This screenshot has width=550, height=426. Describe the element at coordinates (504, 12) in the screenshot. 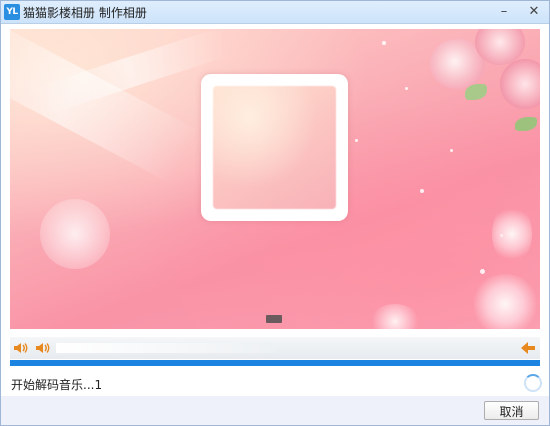

I see `minimize-button: –` at that location.